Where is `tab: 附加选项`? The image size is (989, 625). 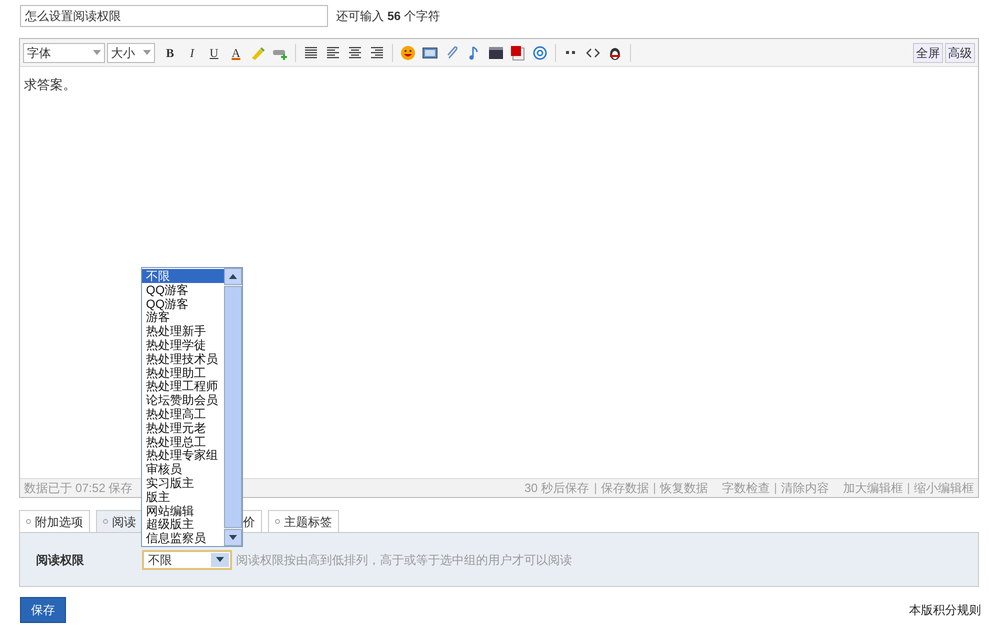 tab: 附加选项 is located at coordinates (54, 521).